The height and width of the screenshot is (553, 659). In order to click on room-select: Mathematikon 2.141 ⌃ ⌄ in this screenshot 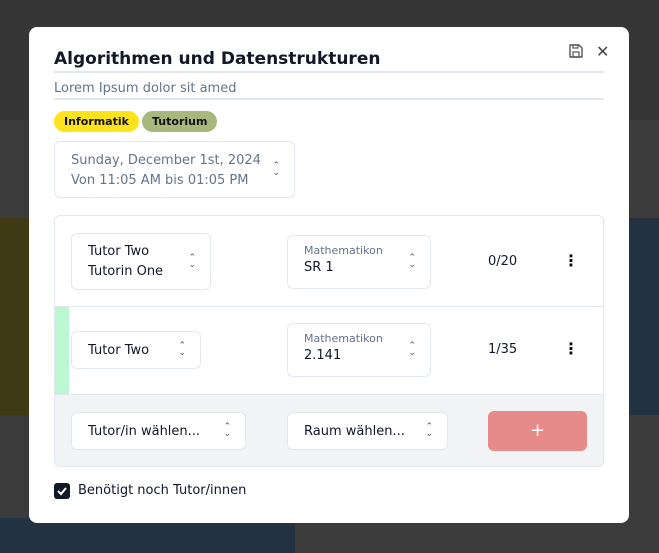, I will do `click(359, 350)`.